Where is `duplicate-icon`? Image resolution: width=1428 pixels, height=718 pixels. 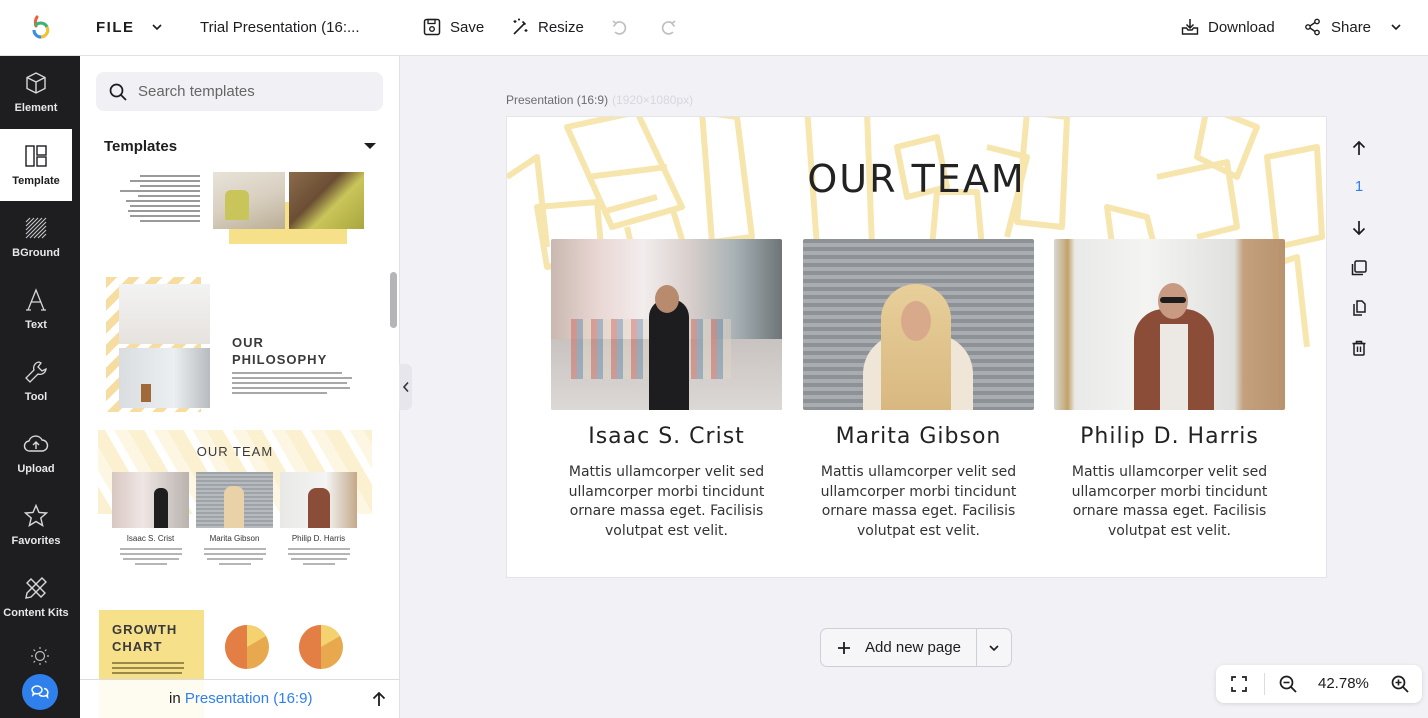 duplicate-icon is located at coordinates (1359, 268).